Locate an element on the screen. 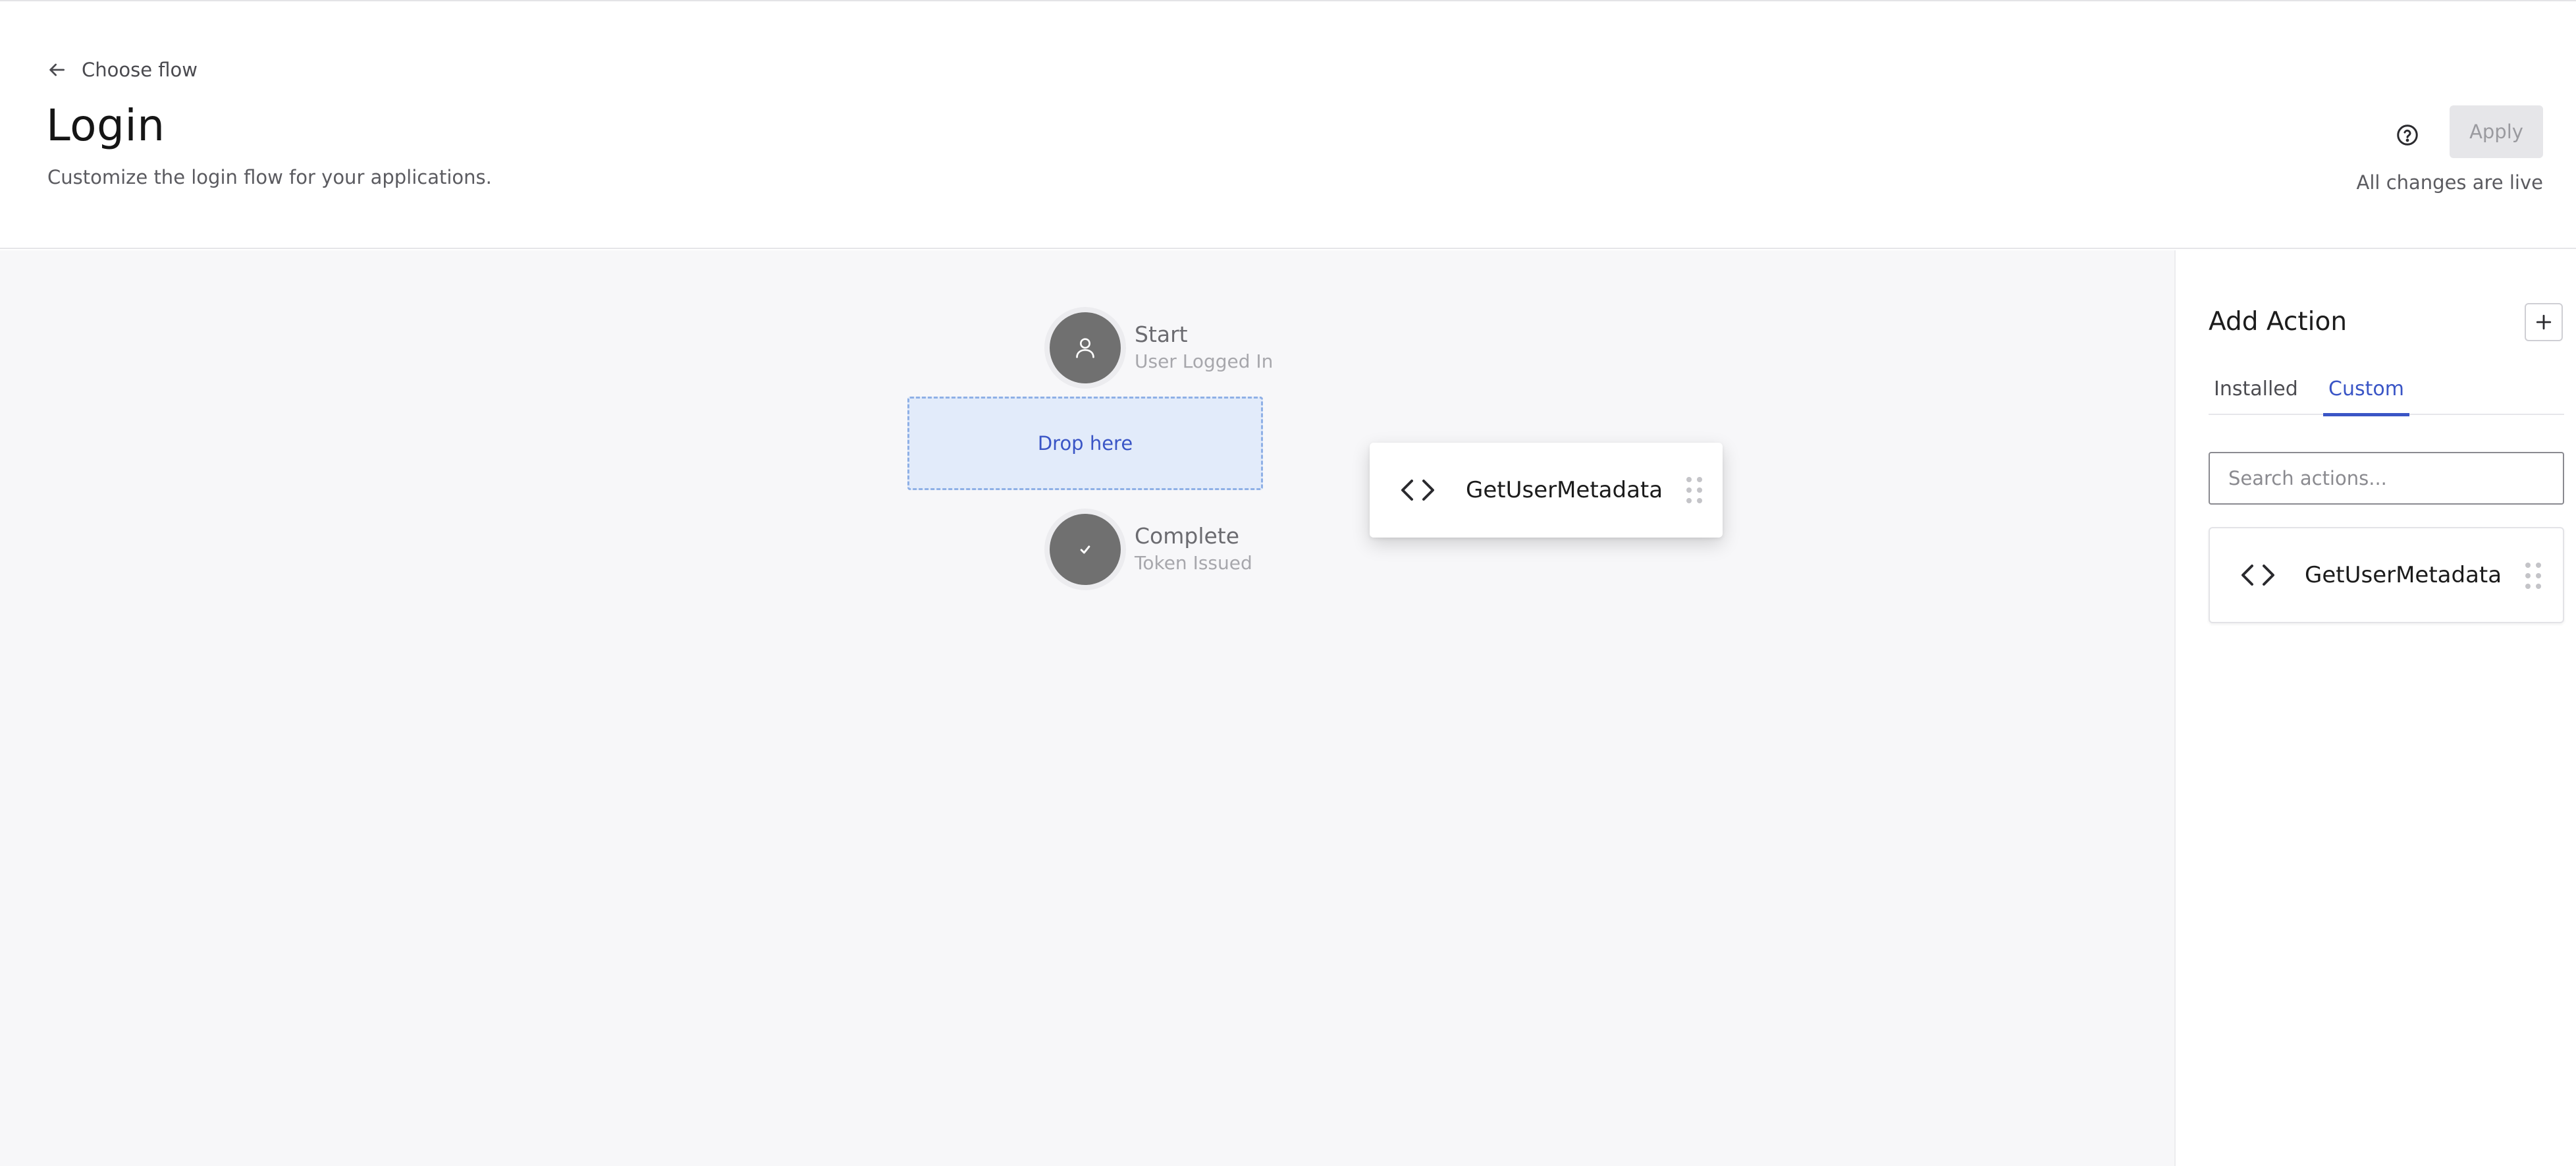 This screenshot has height=1166, width=2576. action-tabs: Installed Custom is located at coordinates (2386, 394).